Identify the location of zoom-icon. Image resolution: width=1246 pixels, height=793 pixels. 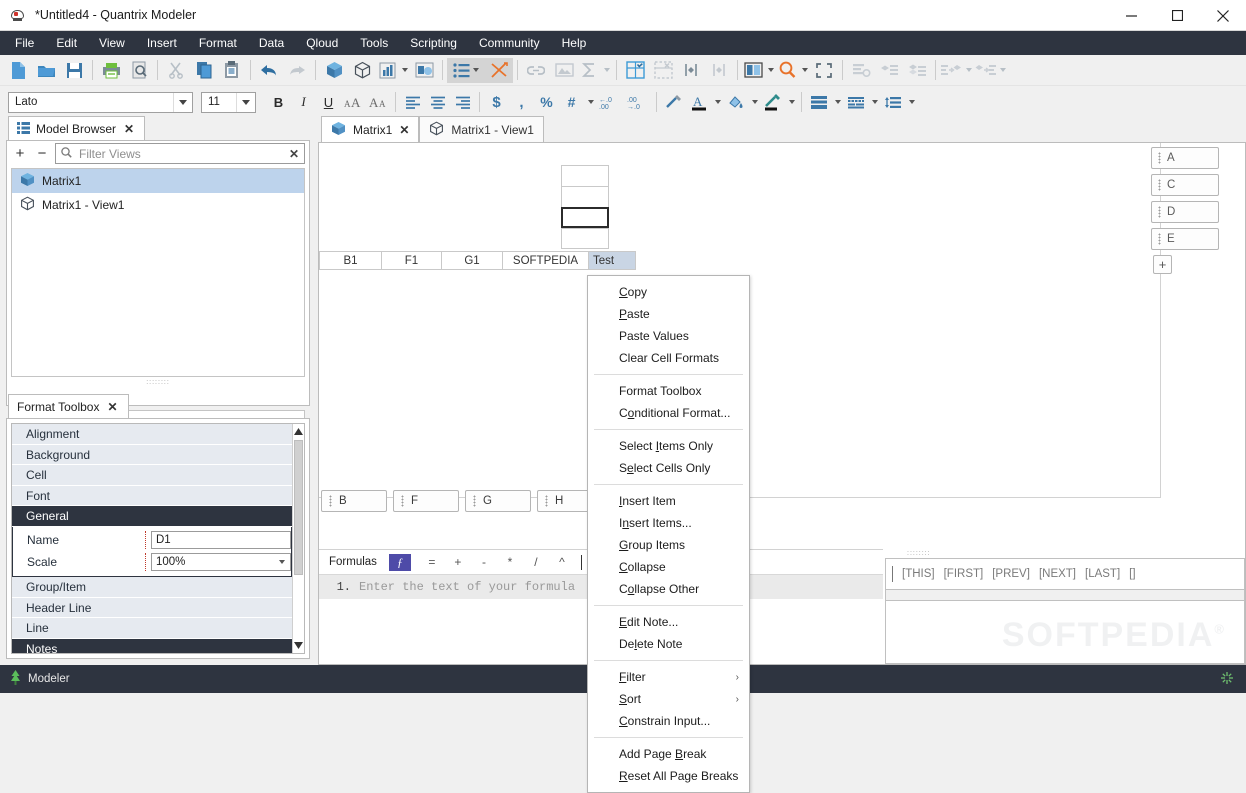
(787, 70).